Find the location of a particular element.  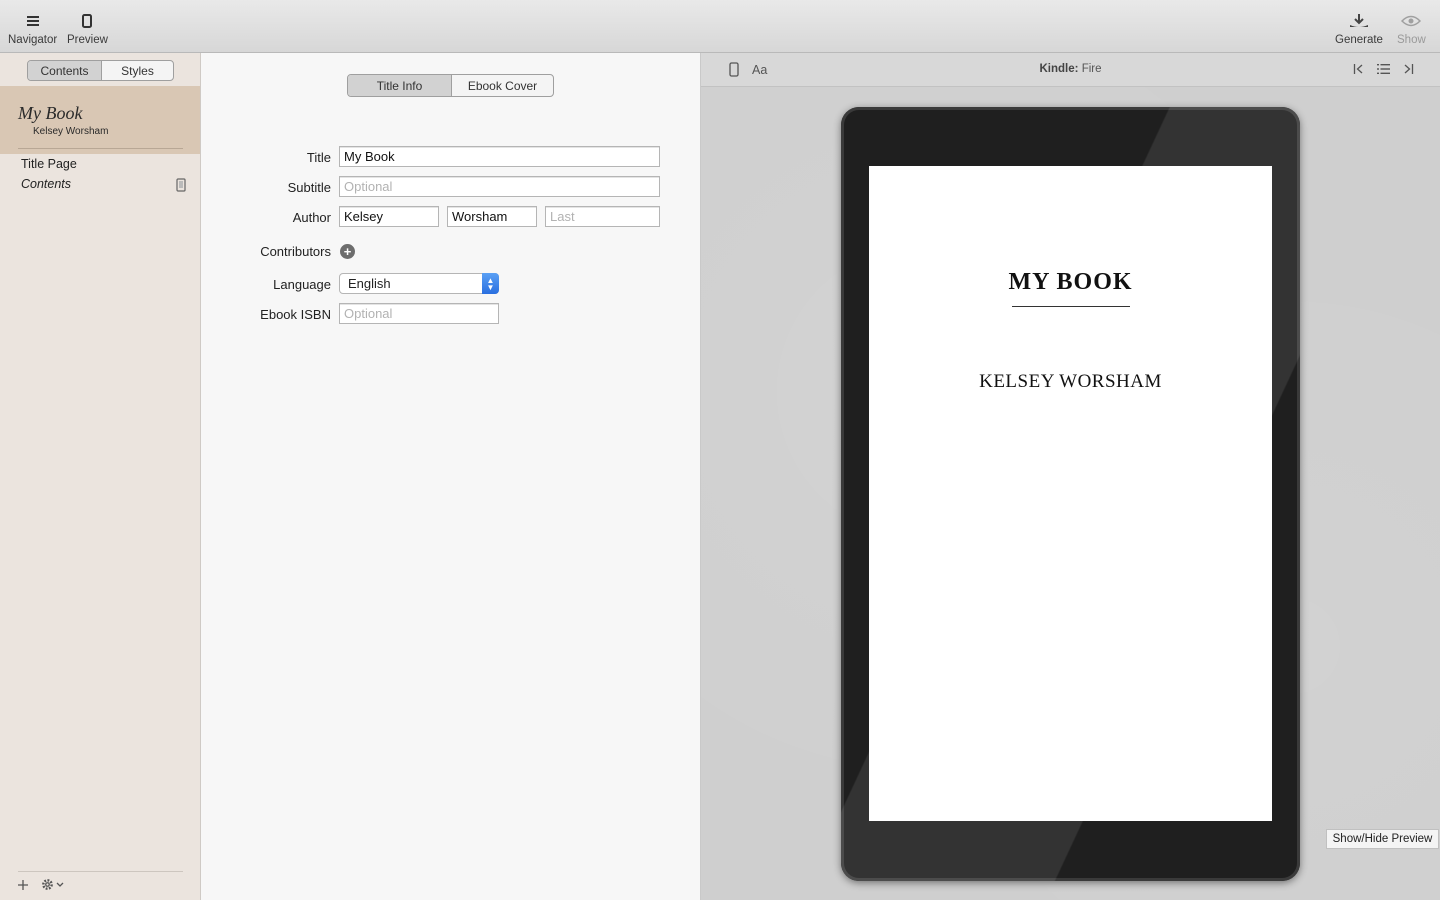

show-button: Show is located at coordinates (1411, 28).